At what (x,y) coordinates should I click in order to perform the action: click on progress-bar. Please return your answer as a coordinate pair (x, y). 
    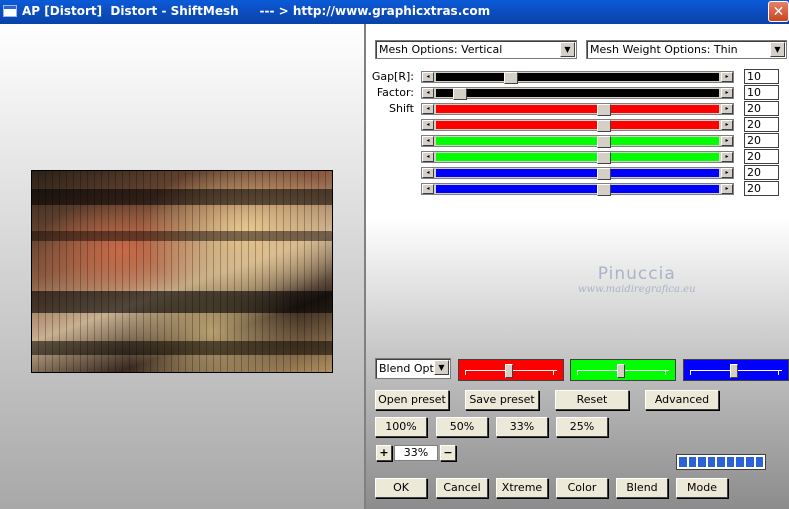
    Looking at the image, I should click on (721, 462).